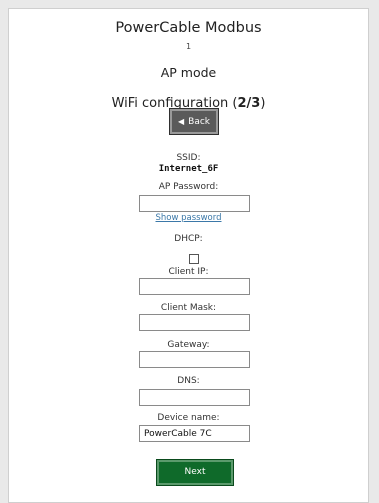 The height and width of the screenshot is (503, 379). I want to click on triangle-left-icon: ◀, so click(181, 121).